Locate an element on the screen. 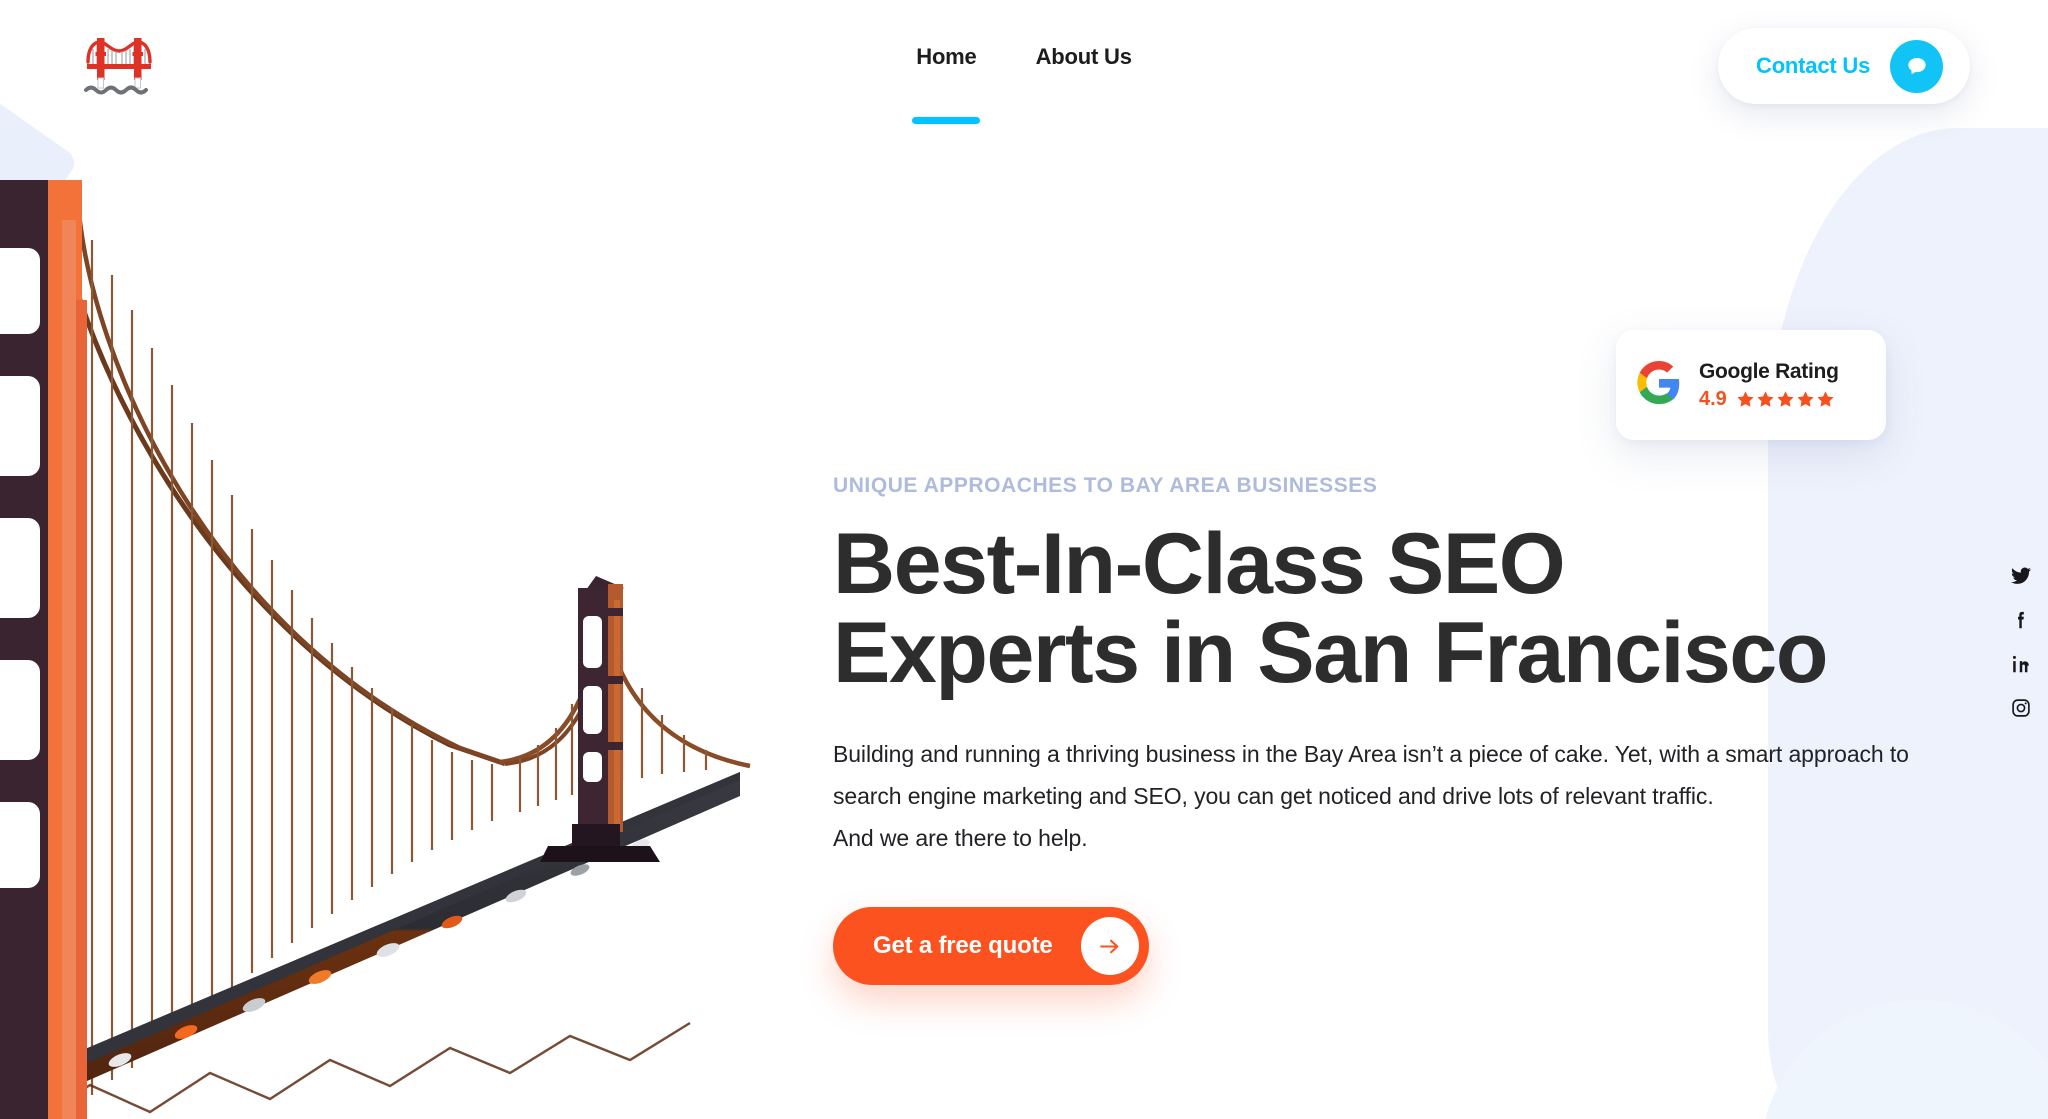 This screenshot has height=1119, width=2048. contact-us-button: Contact Us is located at coordinates (1844, 66).